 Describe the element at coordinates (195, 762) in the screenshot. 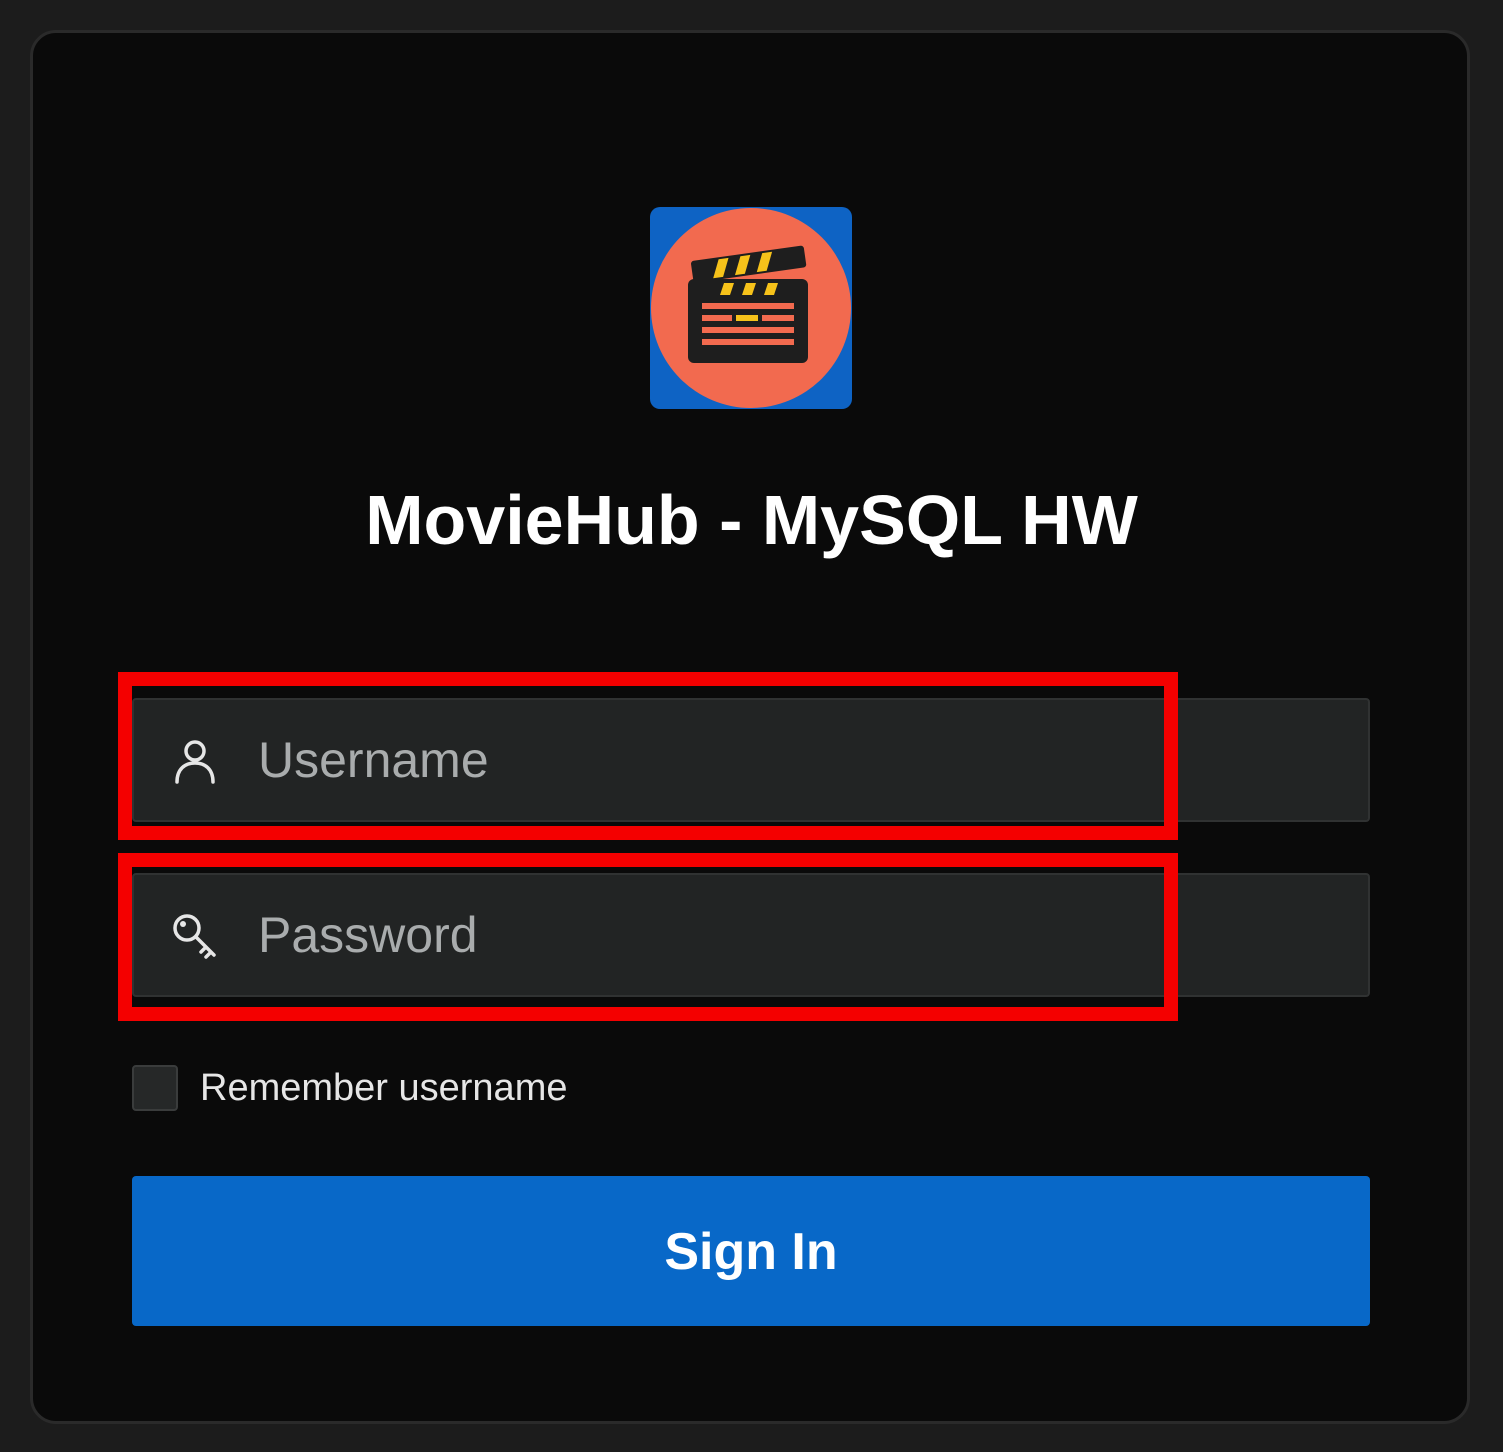

I see `user-icon` at that location.